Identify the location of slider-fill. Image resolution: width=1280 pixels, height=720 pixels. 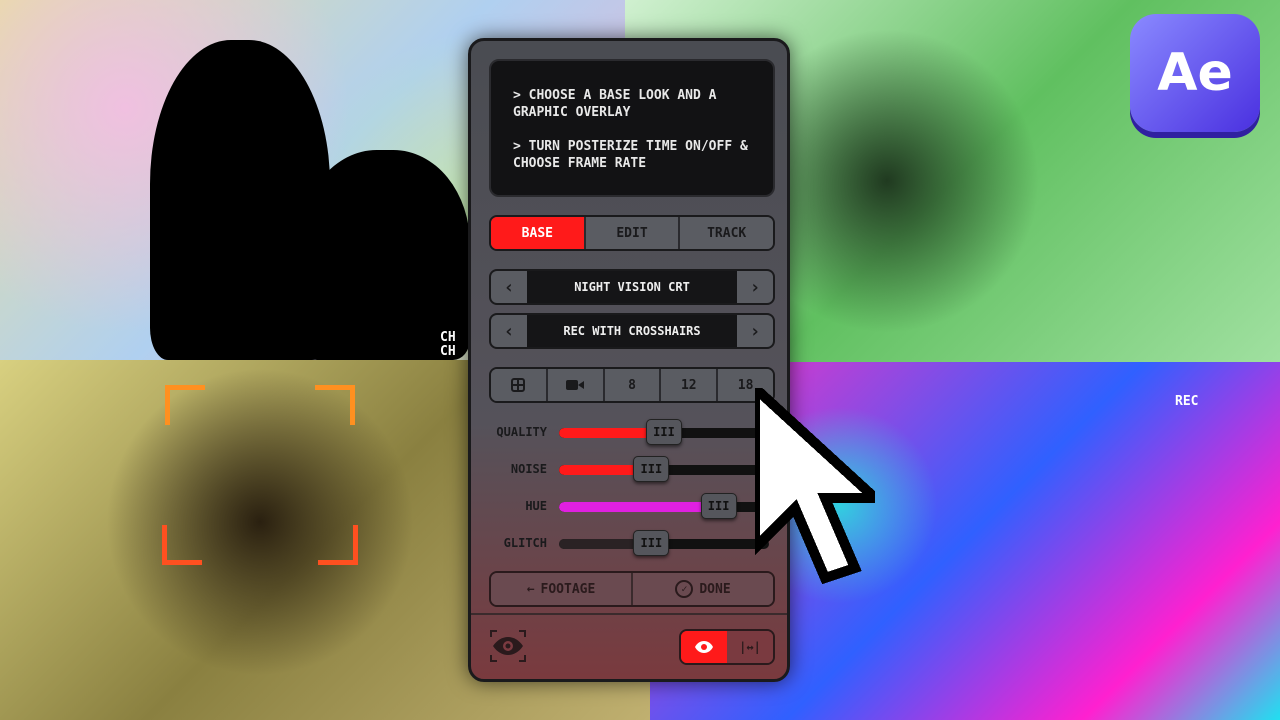
(639, 507).